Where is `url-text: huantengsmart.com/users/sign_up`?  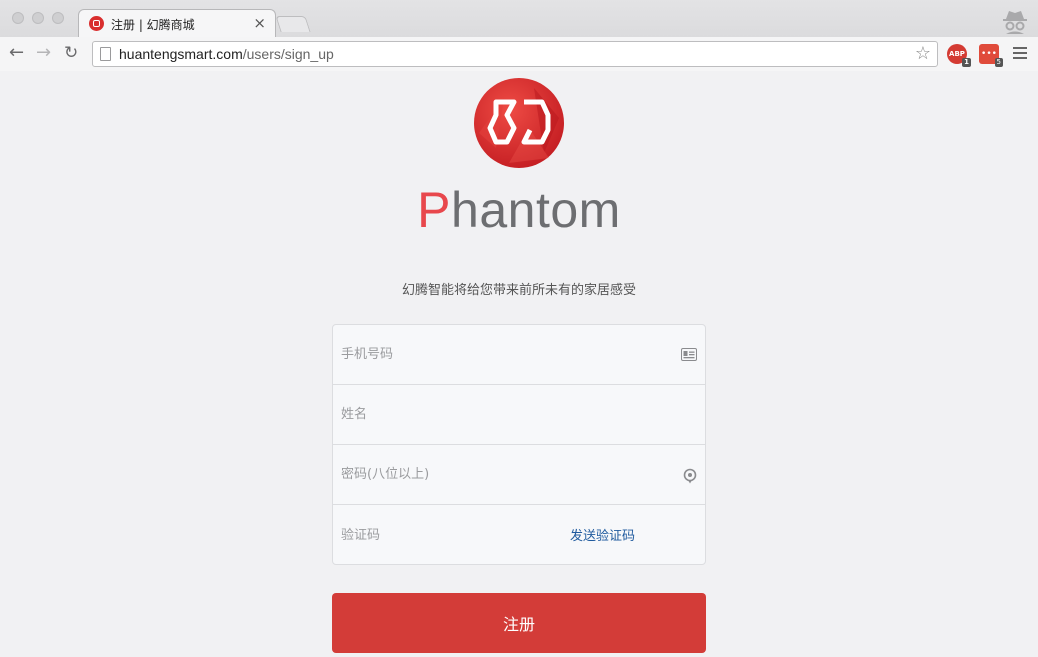
url-text: huantengsmart.com/users/sign_up is located at coordinates (226, 54).